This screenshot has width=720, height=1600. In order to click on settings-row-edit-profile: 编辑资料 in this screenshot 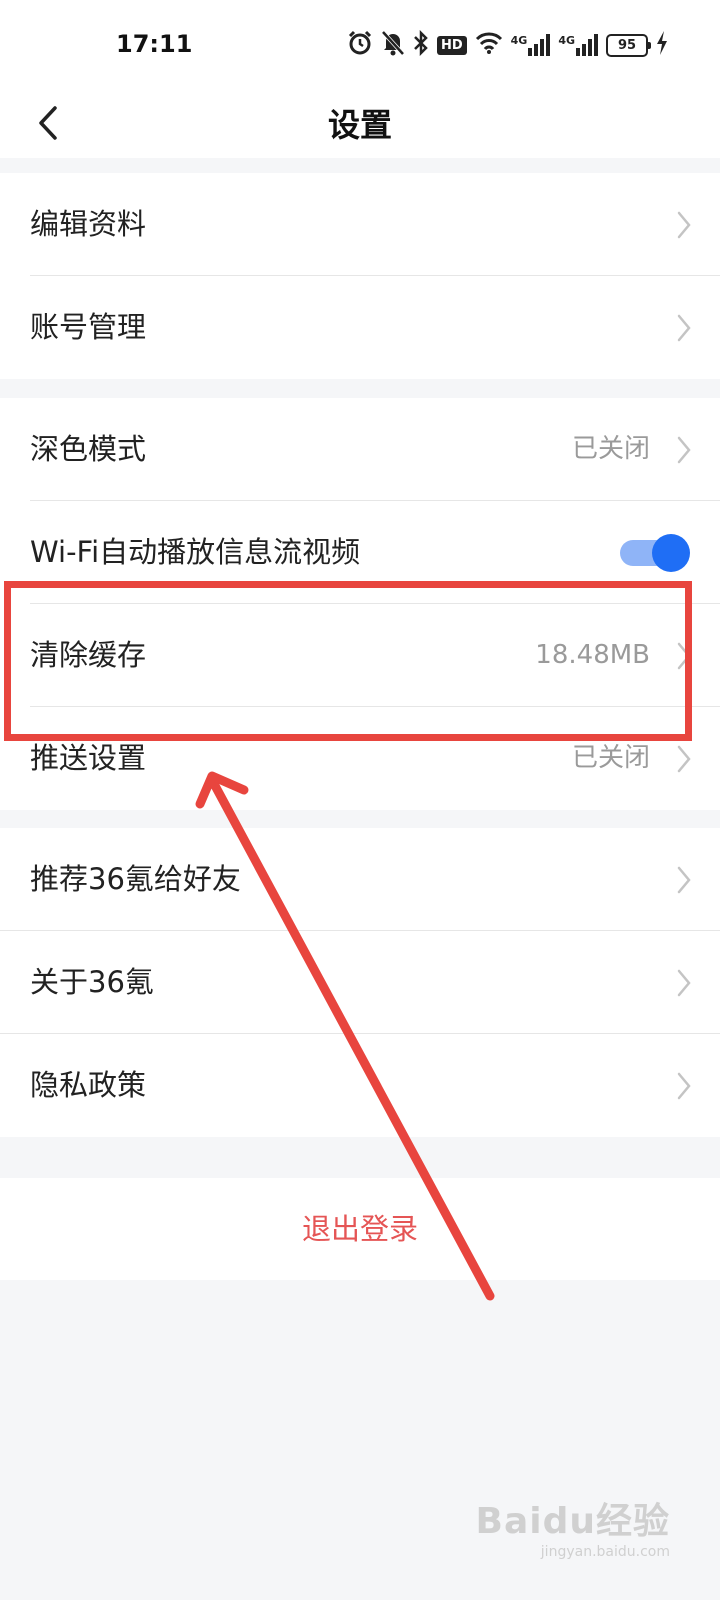, I will do `click(360, 224)`.